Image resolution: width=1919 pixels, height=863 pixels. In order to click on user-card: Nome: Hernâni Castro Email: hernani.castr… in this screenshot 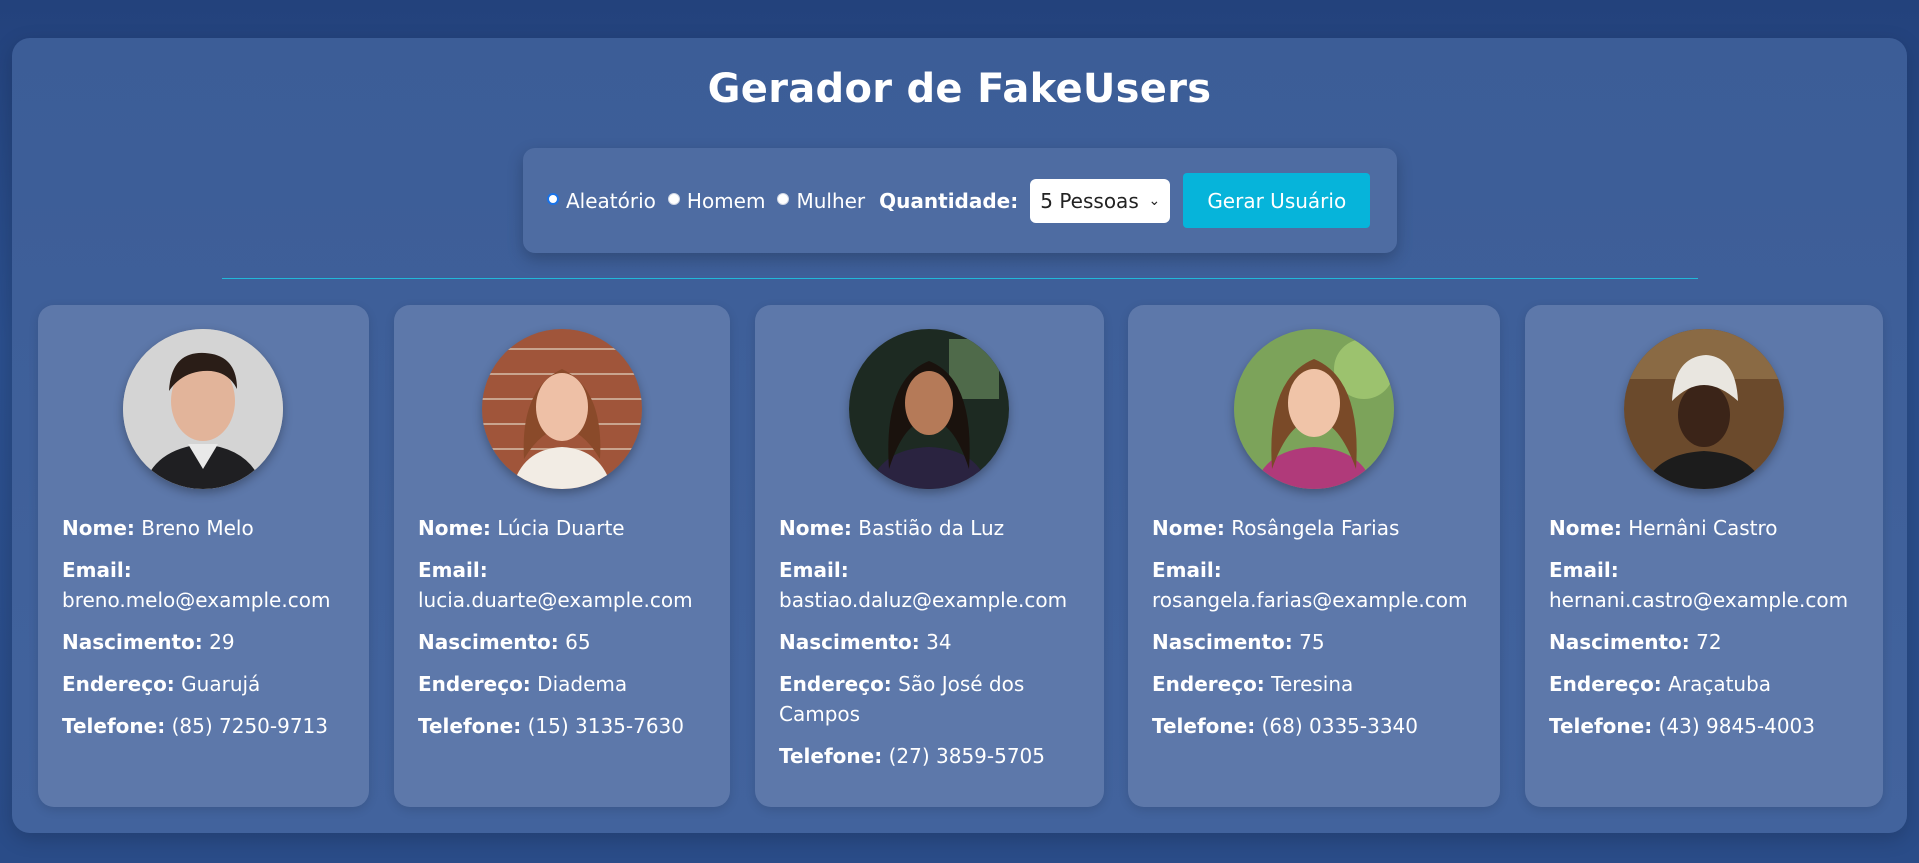, I will do `click(1704, 556)`.